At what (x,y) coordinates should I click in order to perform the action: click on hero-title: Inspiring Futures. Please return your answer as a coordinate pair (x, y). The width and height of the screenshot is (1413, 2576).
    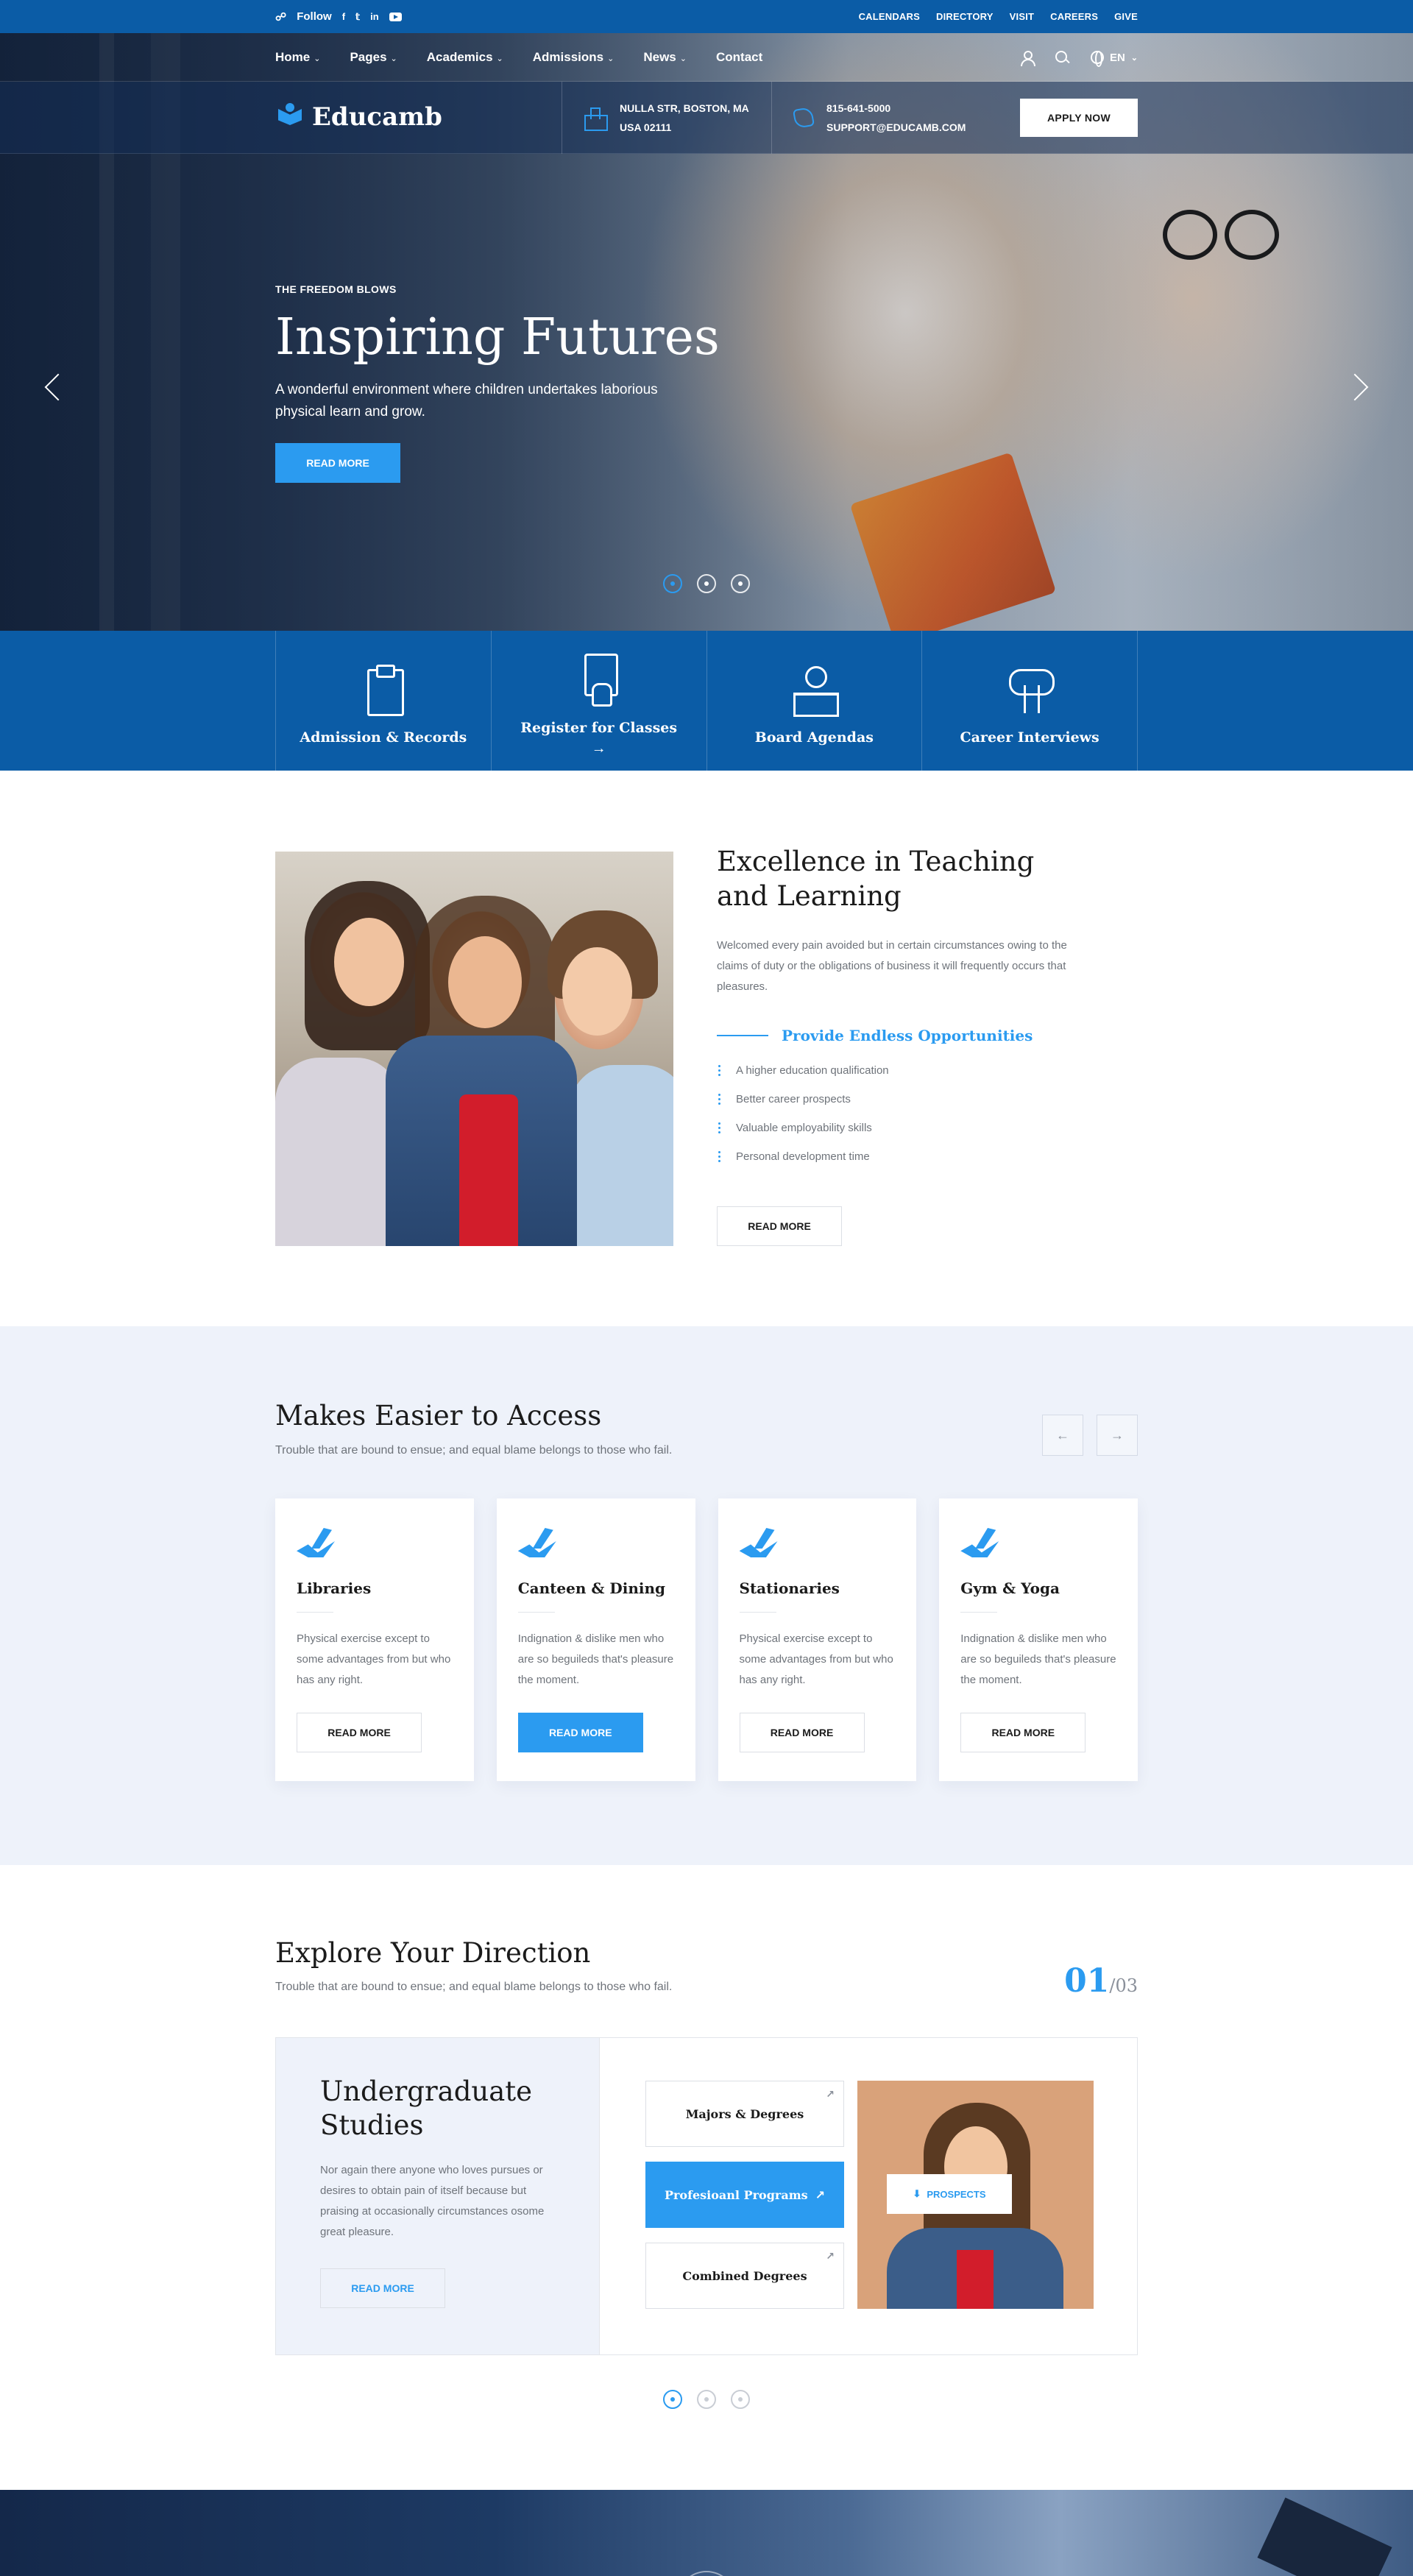
    Looking at the image, I should click on (497, 337).